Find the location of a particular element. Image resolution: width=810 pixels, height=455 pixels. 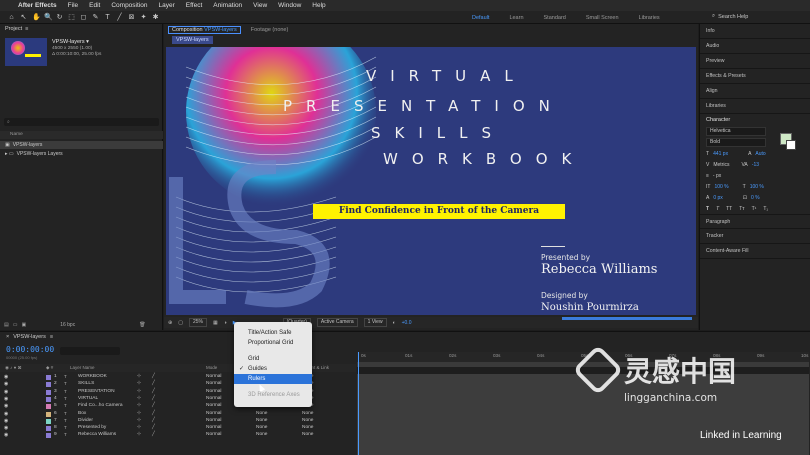

home-icon: ⌂ is located at coordinates (11, 17).